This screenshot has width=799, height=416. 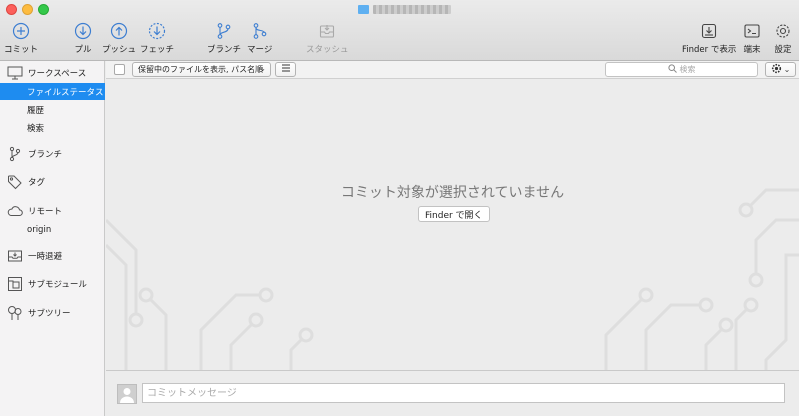 I want to click on sidebar-subtrees-header: サブツリー, so click(x=52, y=312).